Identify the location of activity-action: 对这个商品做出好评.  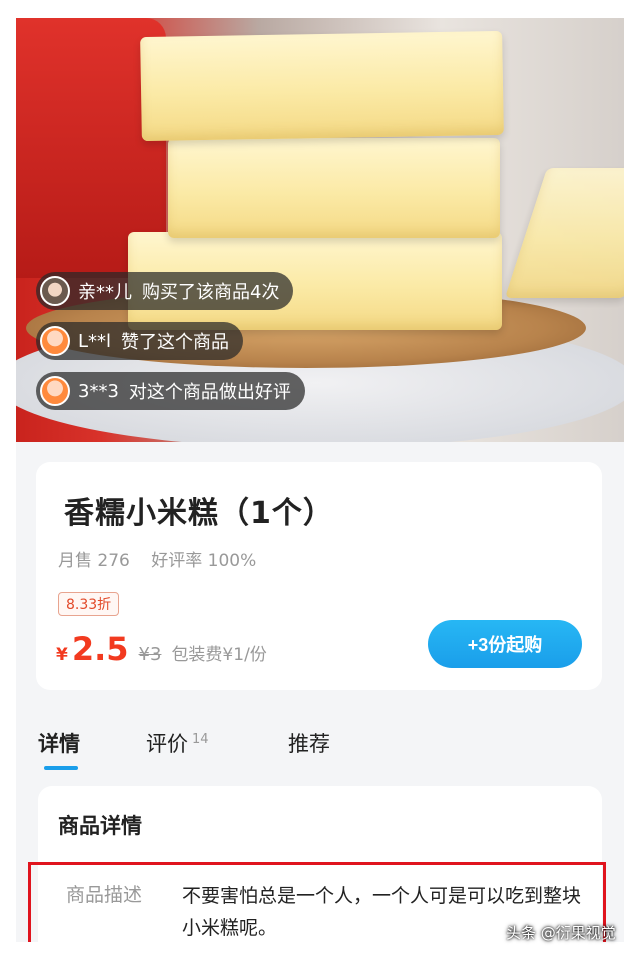
(209, 392).